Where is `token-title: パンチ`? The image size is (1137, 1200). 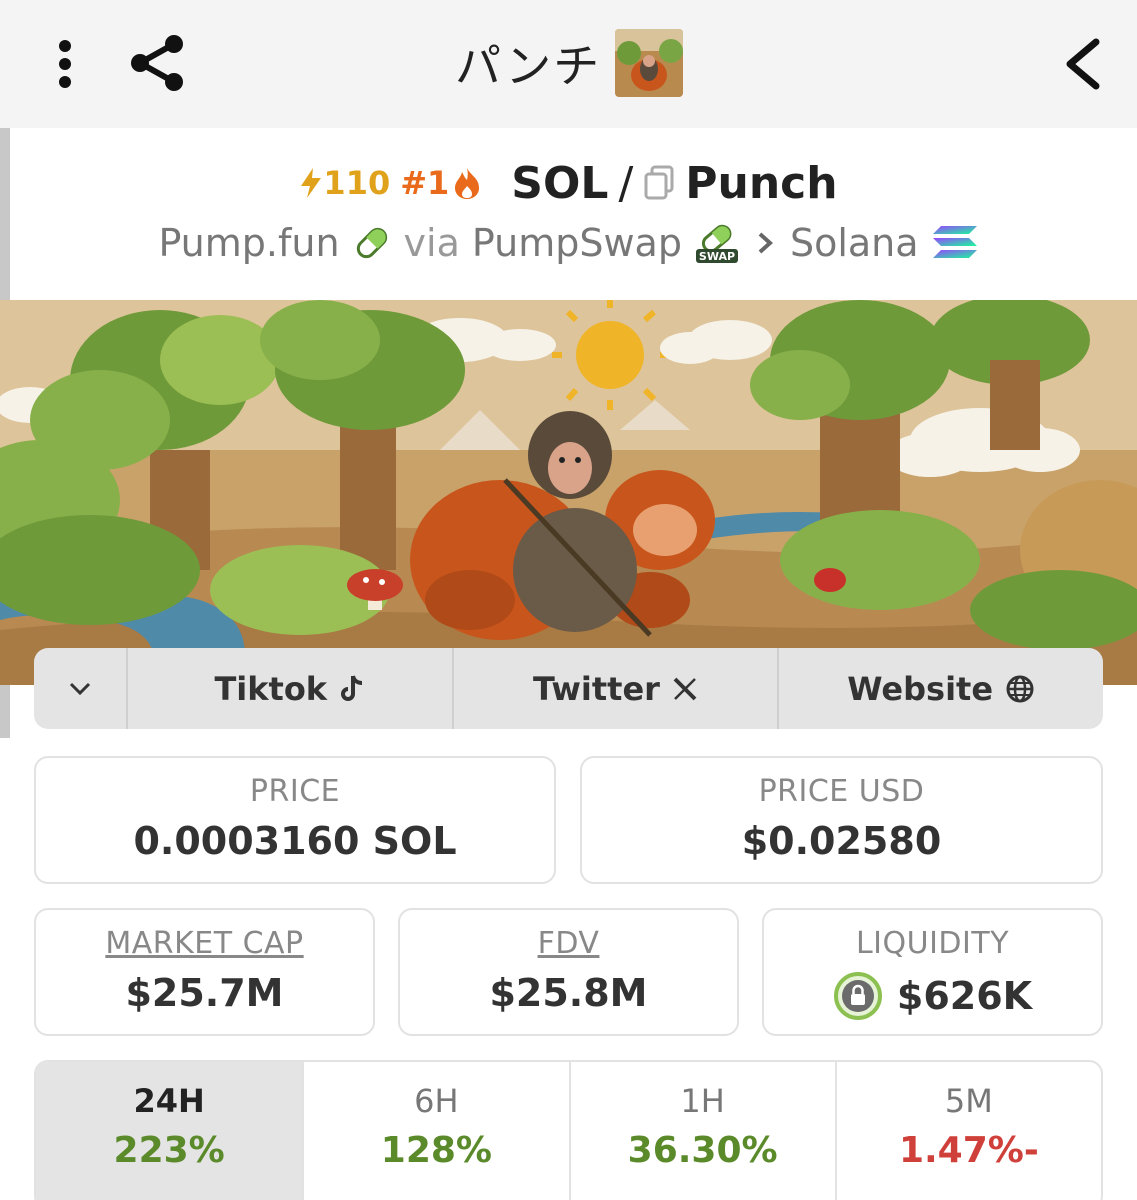 token-title: パンチ is located at coordinates (569, 63).